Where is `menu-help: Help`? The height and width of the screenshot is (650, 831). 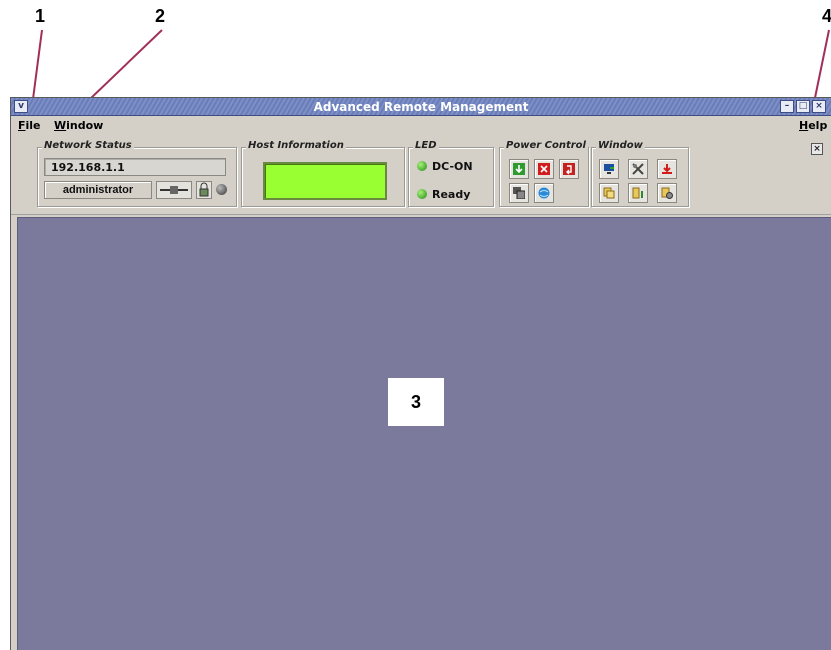 menu-help: Help is located at coordinates (813, 125).